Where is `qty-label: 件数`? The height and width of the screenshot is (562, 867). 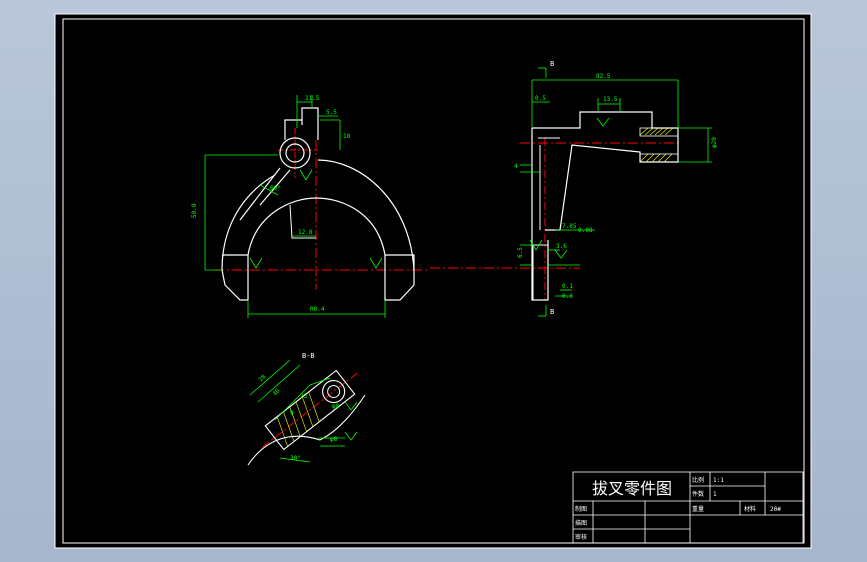
qty-label: 件数 is located at coordinates (698, 494).